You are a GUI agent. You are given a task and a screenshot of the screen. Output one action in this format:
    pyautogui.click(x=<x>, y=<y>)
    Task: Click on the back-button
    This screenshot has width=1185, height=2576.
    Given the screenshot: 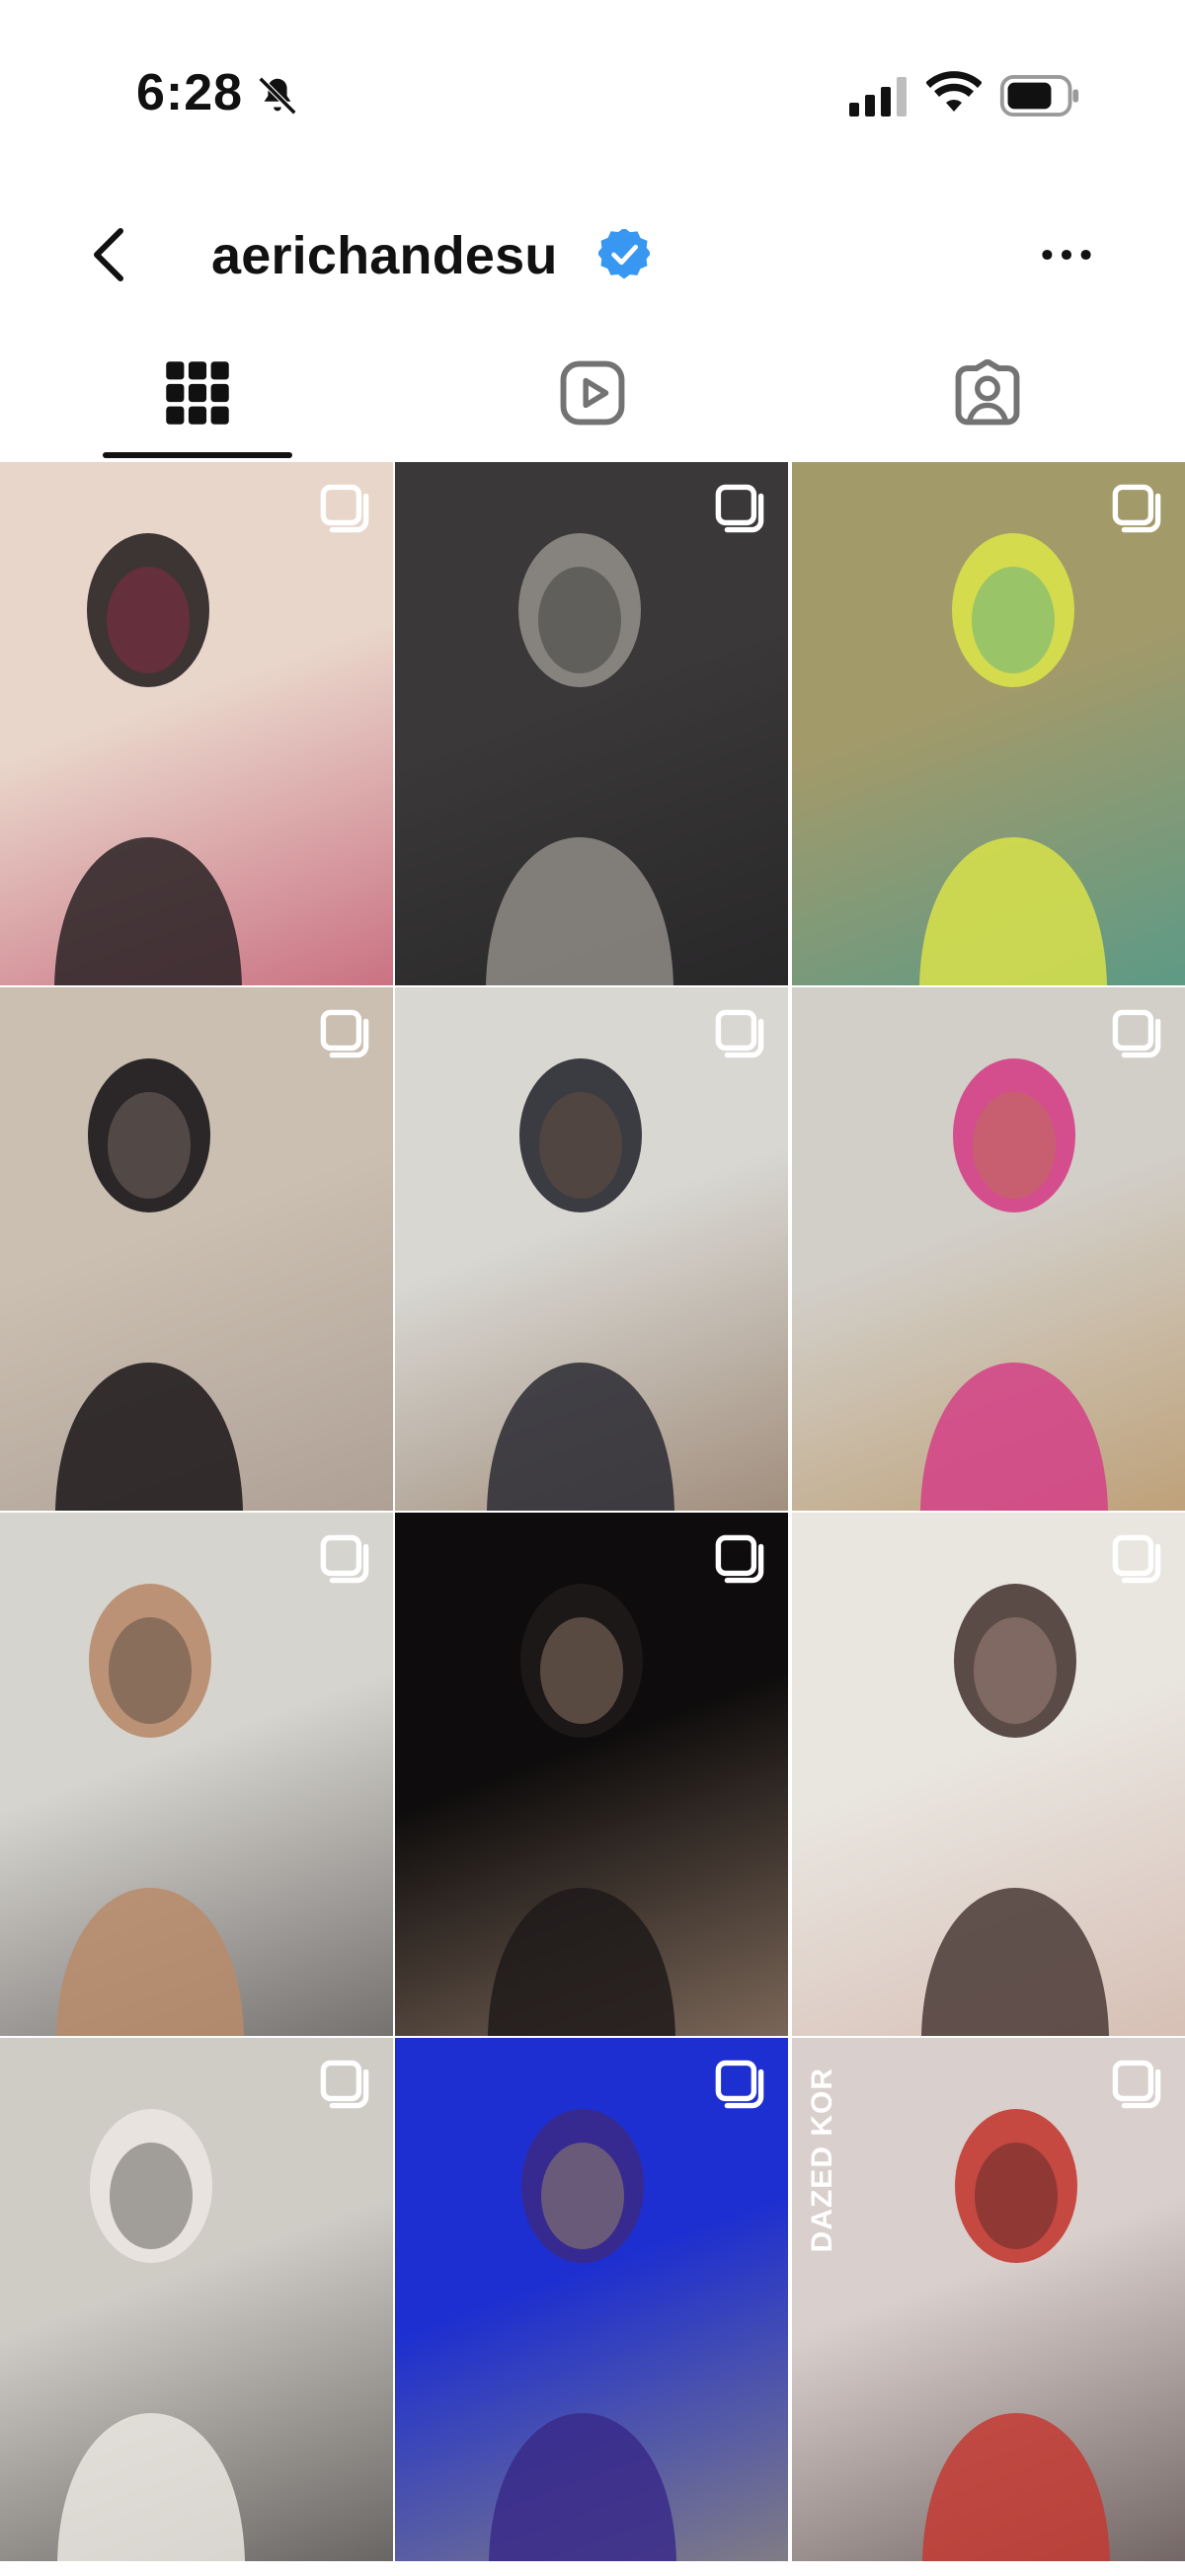 What is the action you would take?
    pyautogui.click(x=111, y=254)
    